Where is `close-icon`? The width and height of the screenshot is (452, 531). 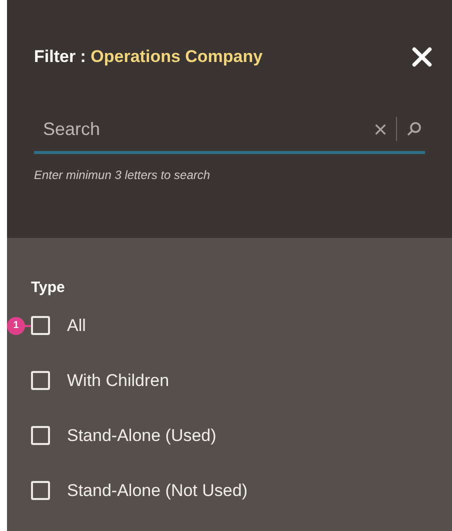
close-icon is located at coordinates (422, 57).